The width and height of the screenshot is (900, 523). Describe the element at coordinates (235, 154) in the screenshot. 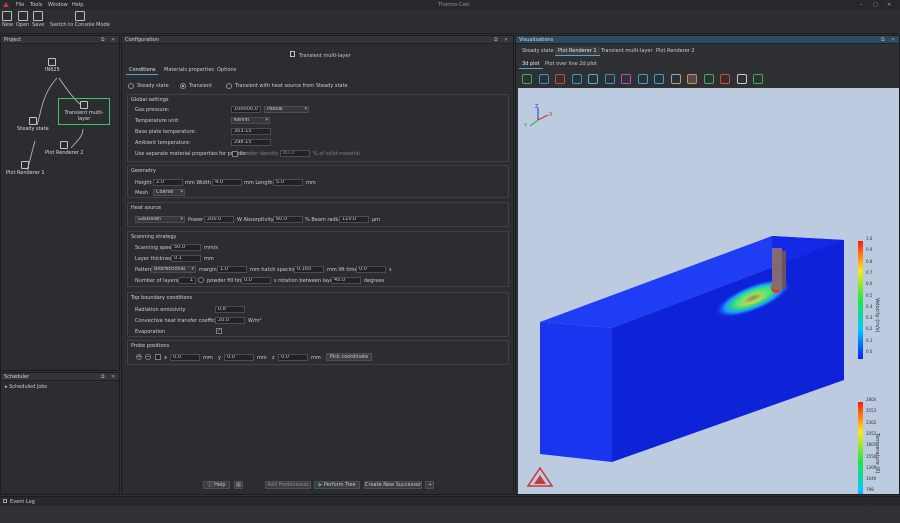

I see `powder-checkbox` at that location.